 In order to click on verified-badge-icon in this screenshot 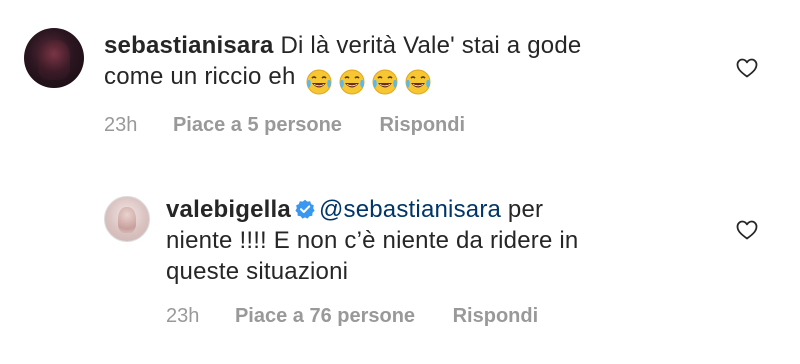, I will do `click(305, 209)`.